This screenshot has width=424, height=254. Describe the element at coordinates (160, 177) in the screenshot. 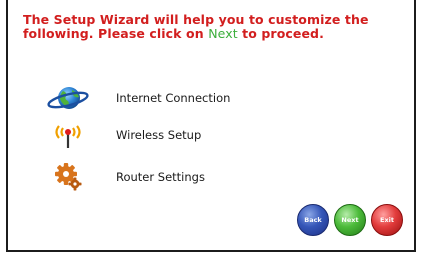

I see `setup-item-label: Router Settings` at that location.